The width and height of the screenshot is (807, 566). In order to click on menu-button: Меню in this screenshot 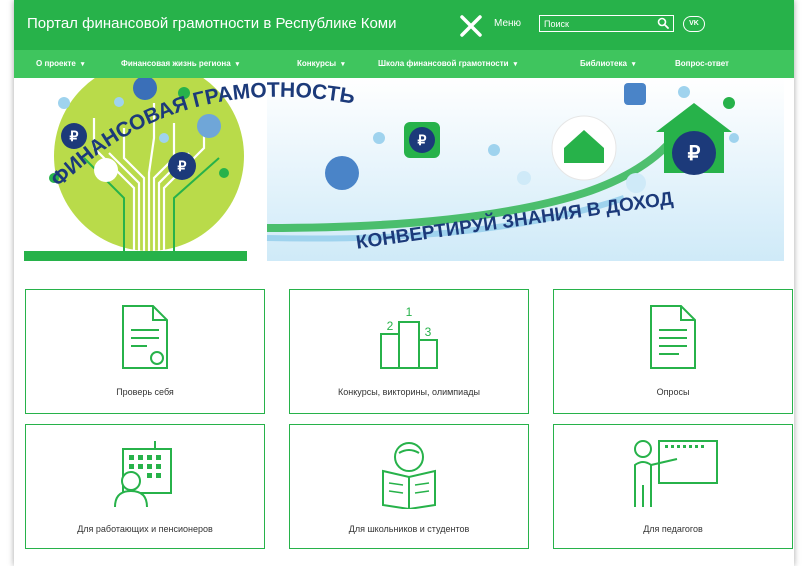, I will do `click(507, 23)`.